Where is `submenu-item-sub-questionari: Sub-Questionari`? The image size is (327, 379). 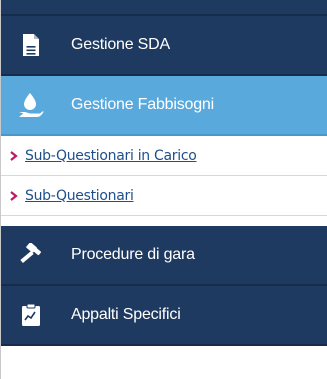
submenu-item-sub-questionari: Sub-Questionari is located at coordinates (164, 196).